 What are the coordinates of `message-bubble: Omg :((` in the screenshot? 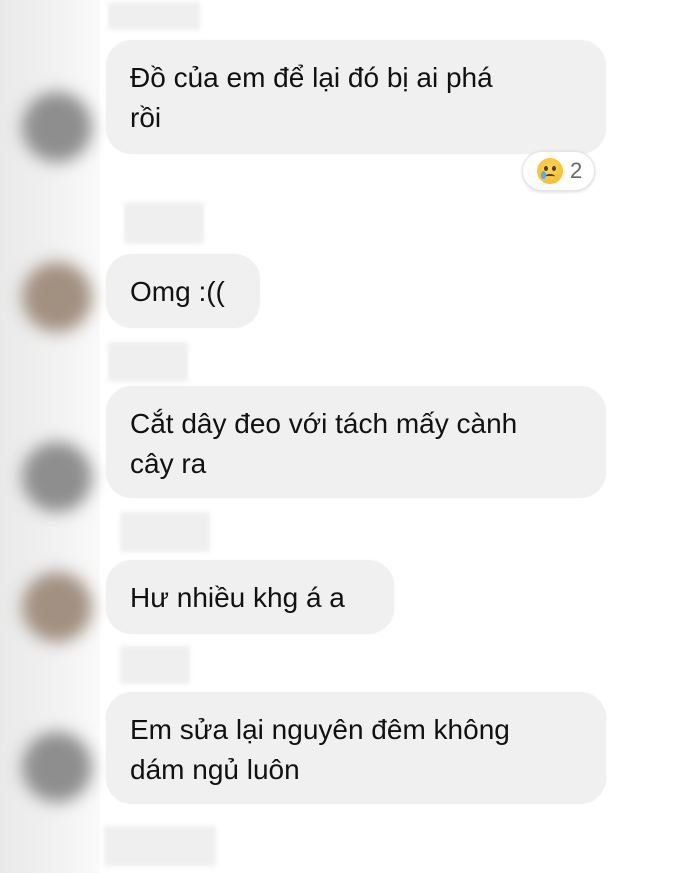 It's located at (183, 291).